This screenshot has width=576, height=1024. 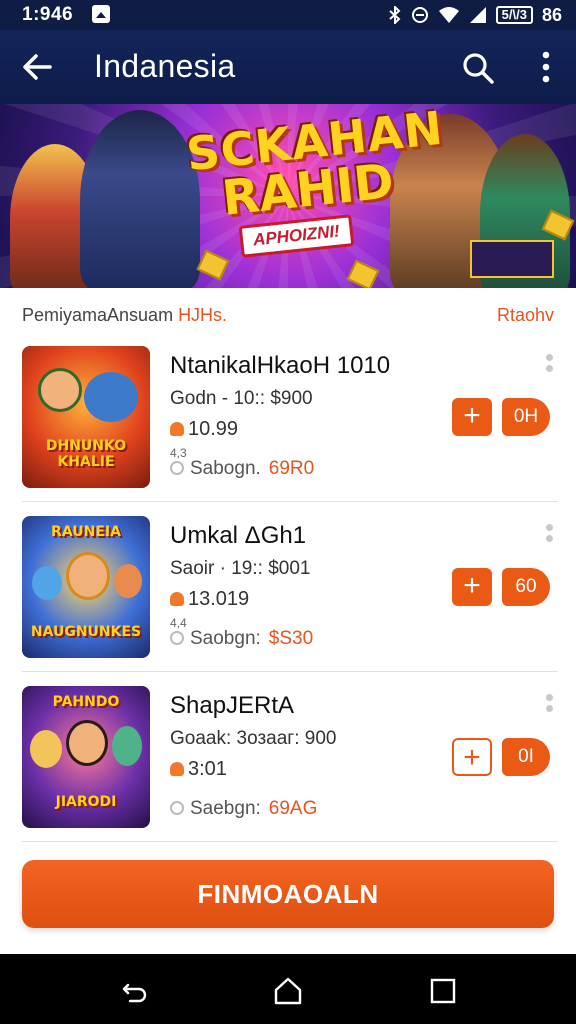 I want to click on bluetooth-icon, so click(x=395, y=15).